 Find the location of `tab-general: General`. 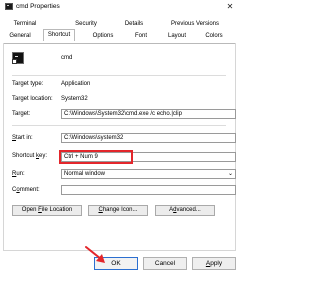

tab-general: General is located at coordinates (20, 36).